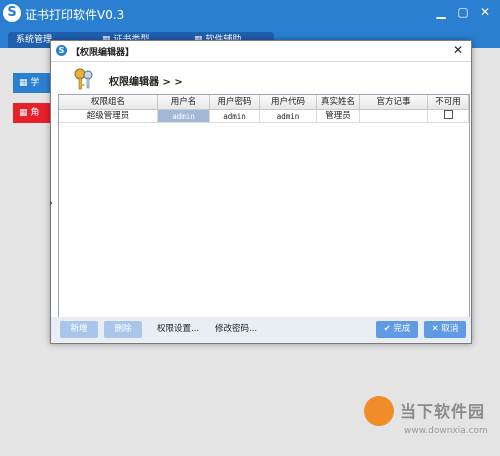 Image resolution: width=500 pixels, height=456 pixels. Describe the element at coordinates (235, 116) in the screenshot. I see `cell-password: admin` at that location.